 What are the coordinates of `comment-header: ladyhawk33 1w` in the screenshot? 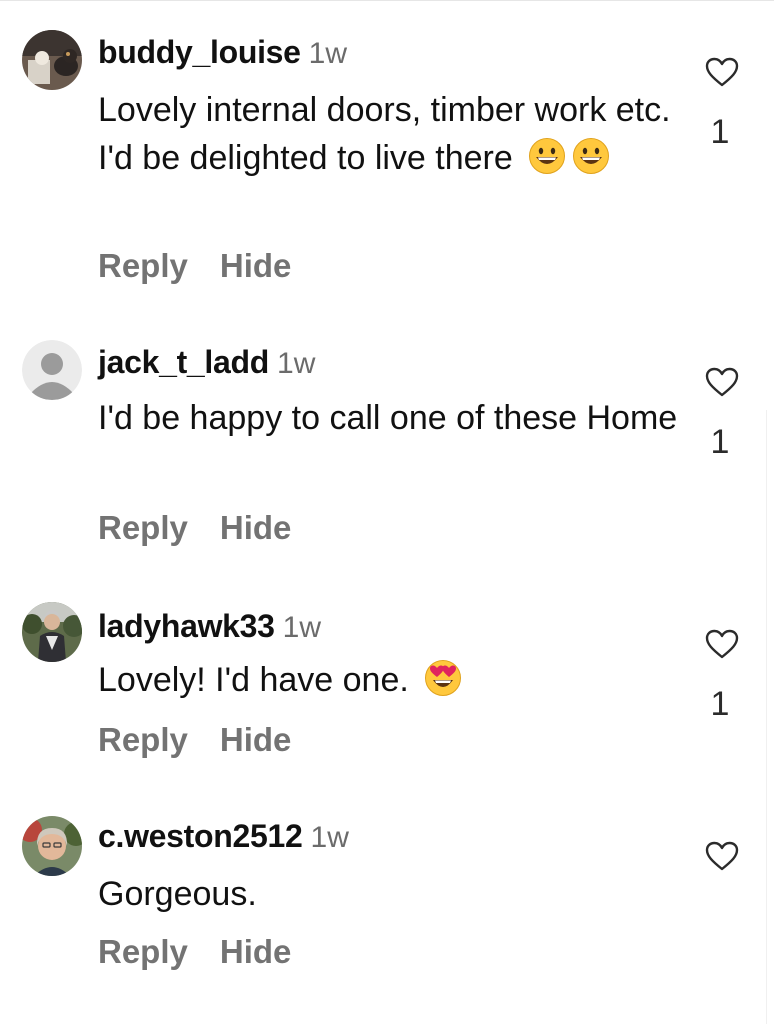 It's located at (209, 627).